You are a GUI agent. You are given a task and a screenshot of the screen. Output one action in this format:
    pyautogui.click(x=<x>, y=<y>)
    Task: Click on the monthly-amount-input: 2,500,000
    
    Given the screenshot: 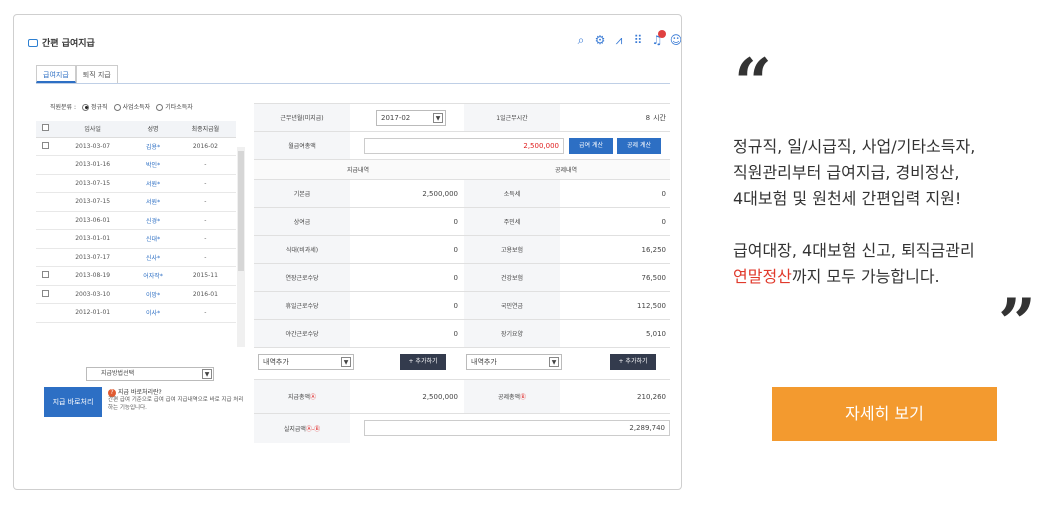 What is the action you would take?
    pyautogui.click(x=464, y=146)
    